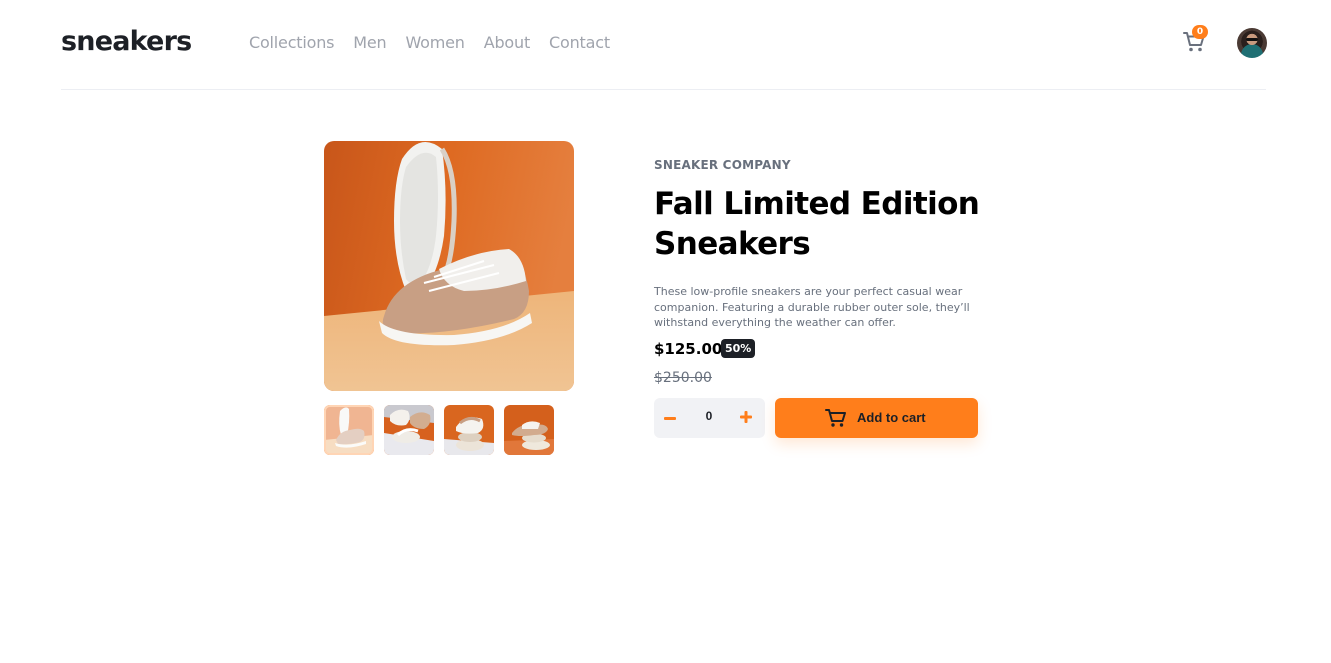  I want to click on nav-link-contact: Contact, so click(579, 42).